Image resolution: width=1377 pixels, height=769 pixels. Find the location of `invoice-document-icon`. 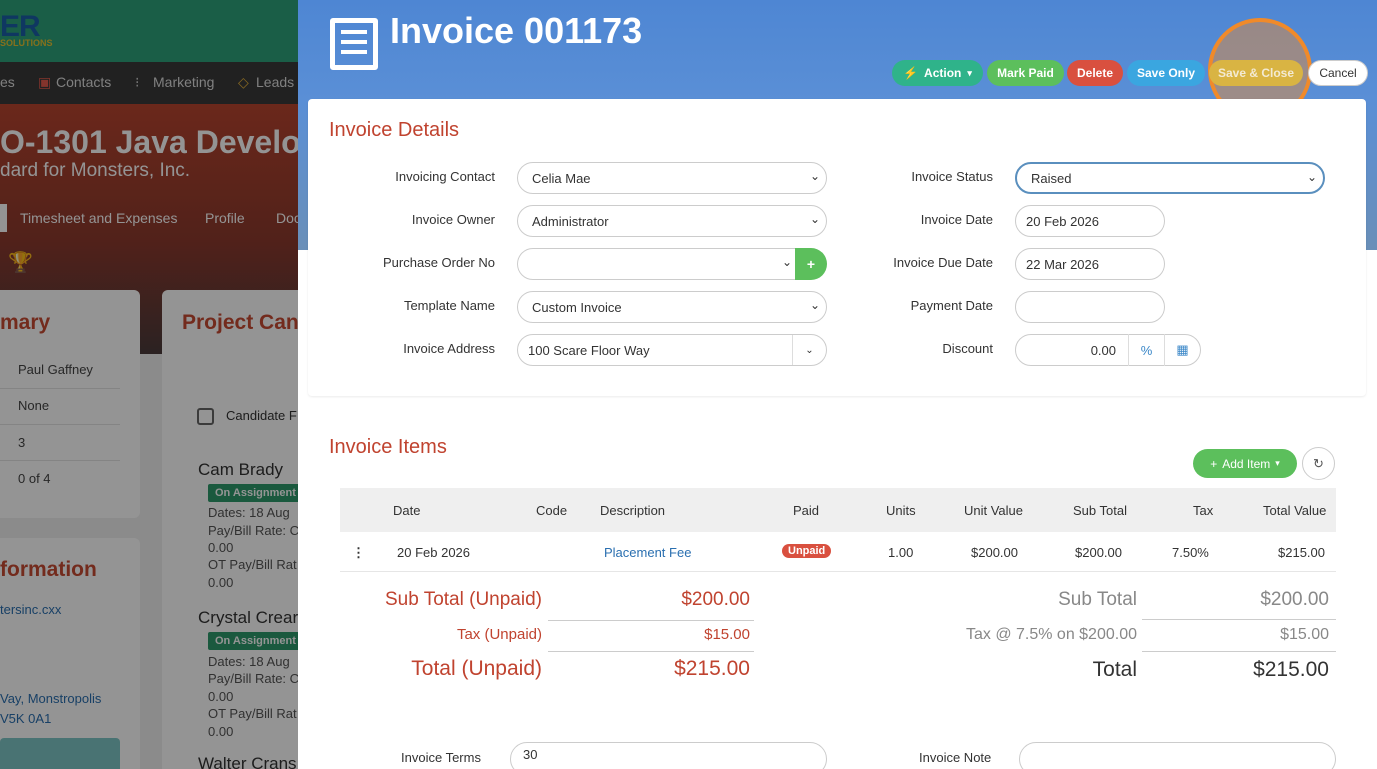

invoice-document-icon is located at coordinates (354, 44).